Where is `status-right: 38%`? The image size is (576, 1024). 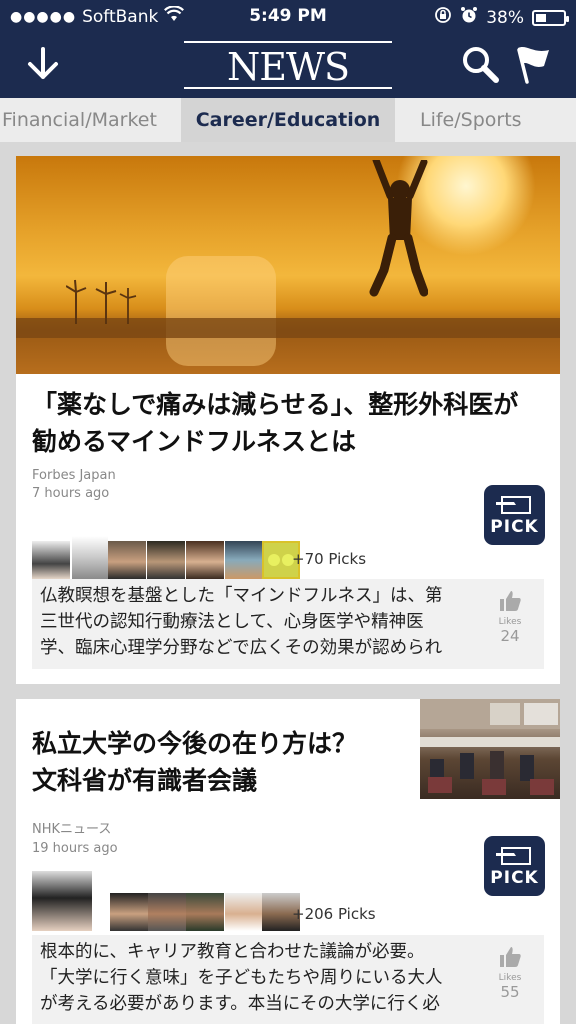
status-right: 38% is located at coordinates (501, 17).